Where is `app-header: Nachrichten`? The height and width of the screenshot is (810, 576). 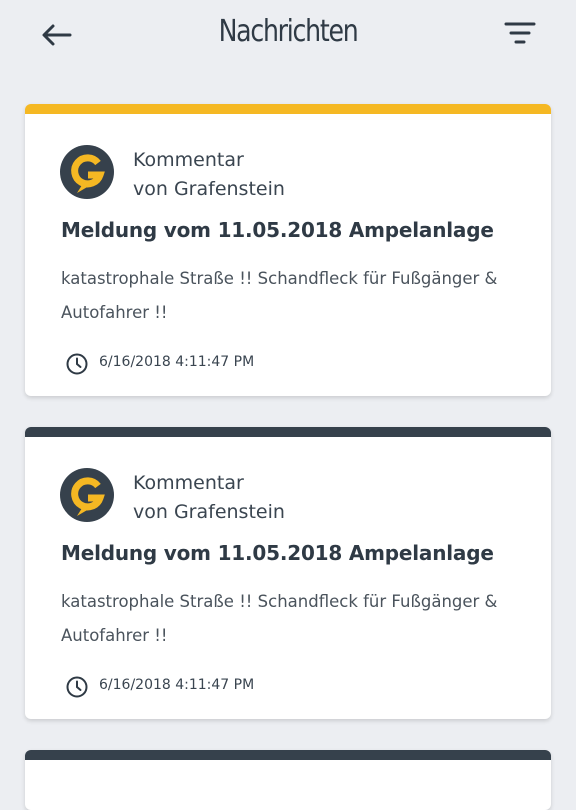
app-header: Nachrichten is located at coordinates (288, 36).